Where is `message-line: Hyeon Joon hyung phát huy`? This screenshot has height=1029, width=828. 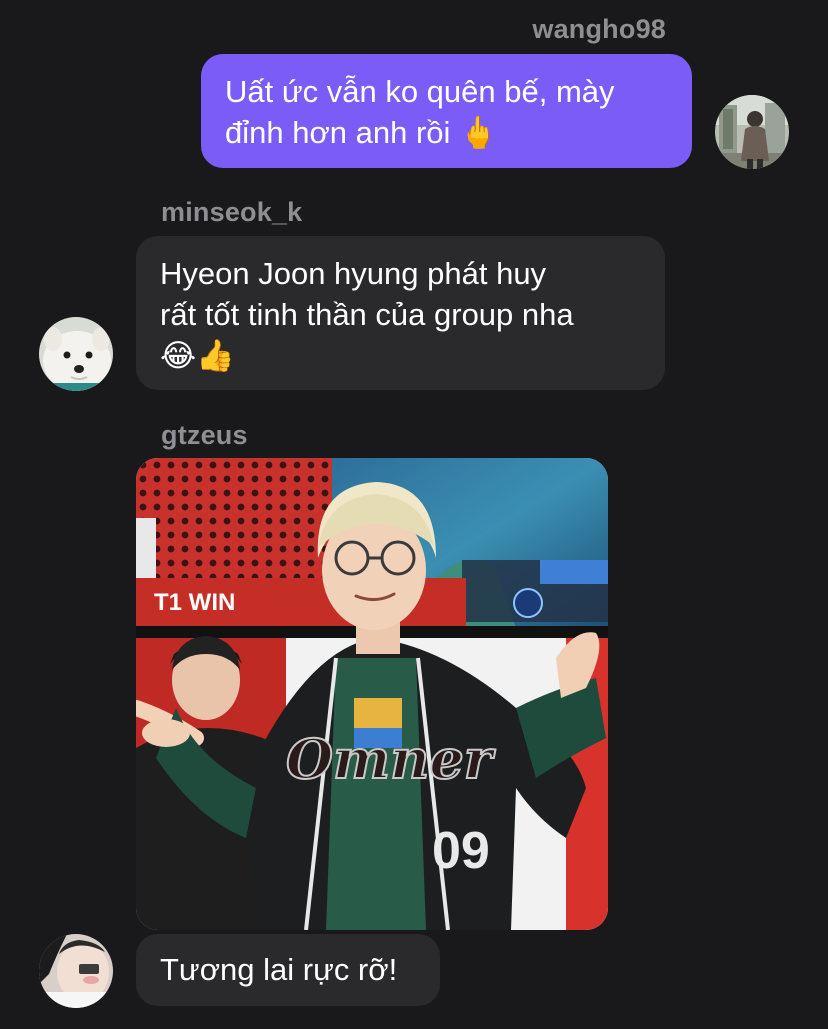 message-line: Hyeon Joon hyung phát huy is located at coordinates (353, 273).